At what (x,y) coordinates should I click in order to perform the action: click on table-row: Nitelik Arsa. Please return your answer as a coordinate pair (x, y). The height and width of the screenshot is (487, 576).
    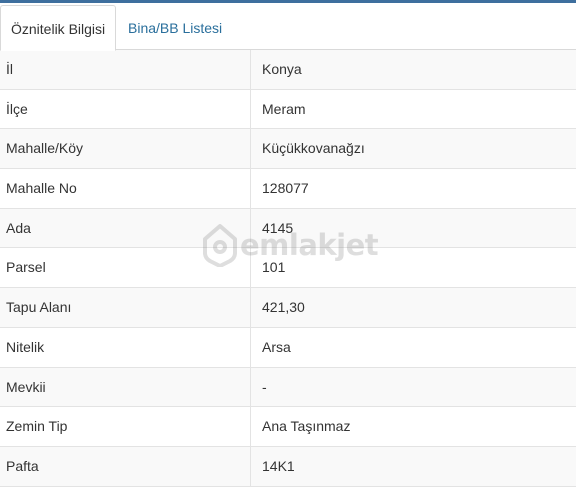
    Looking at the image, I should click on (288, 347).